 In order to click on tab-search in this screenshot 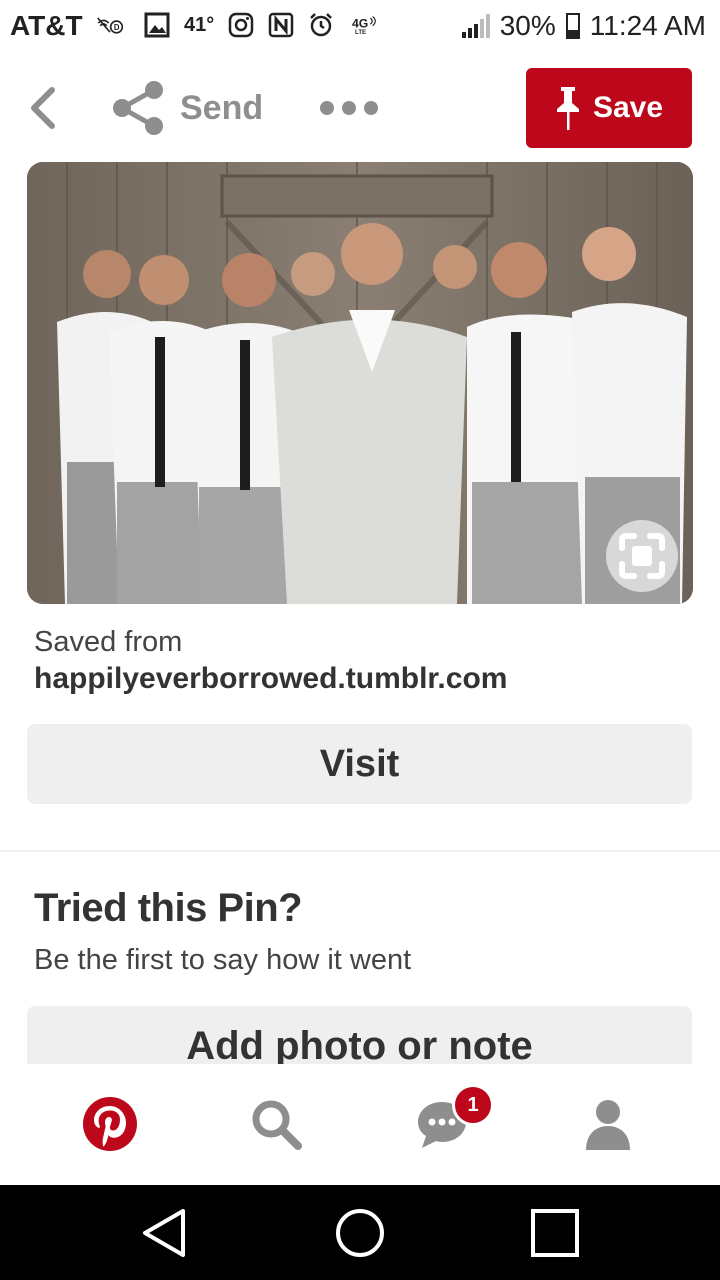, I will do `click(276, 1124)`.